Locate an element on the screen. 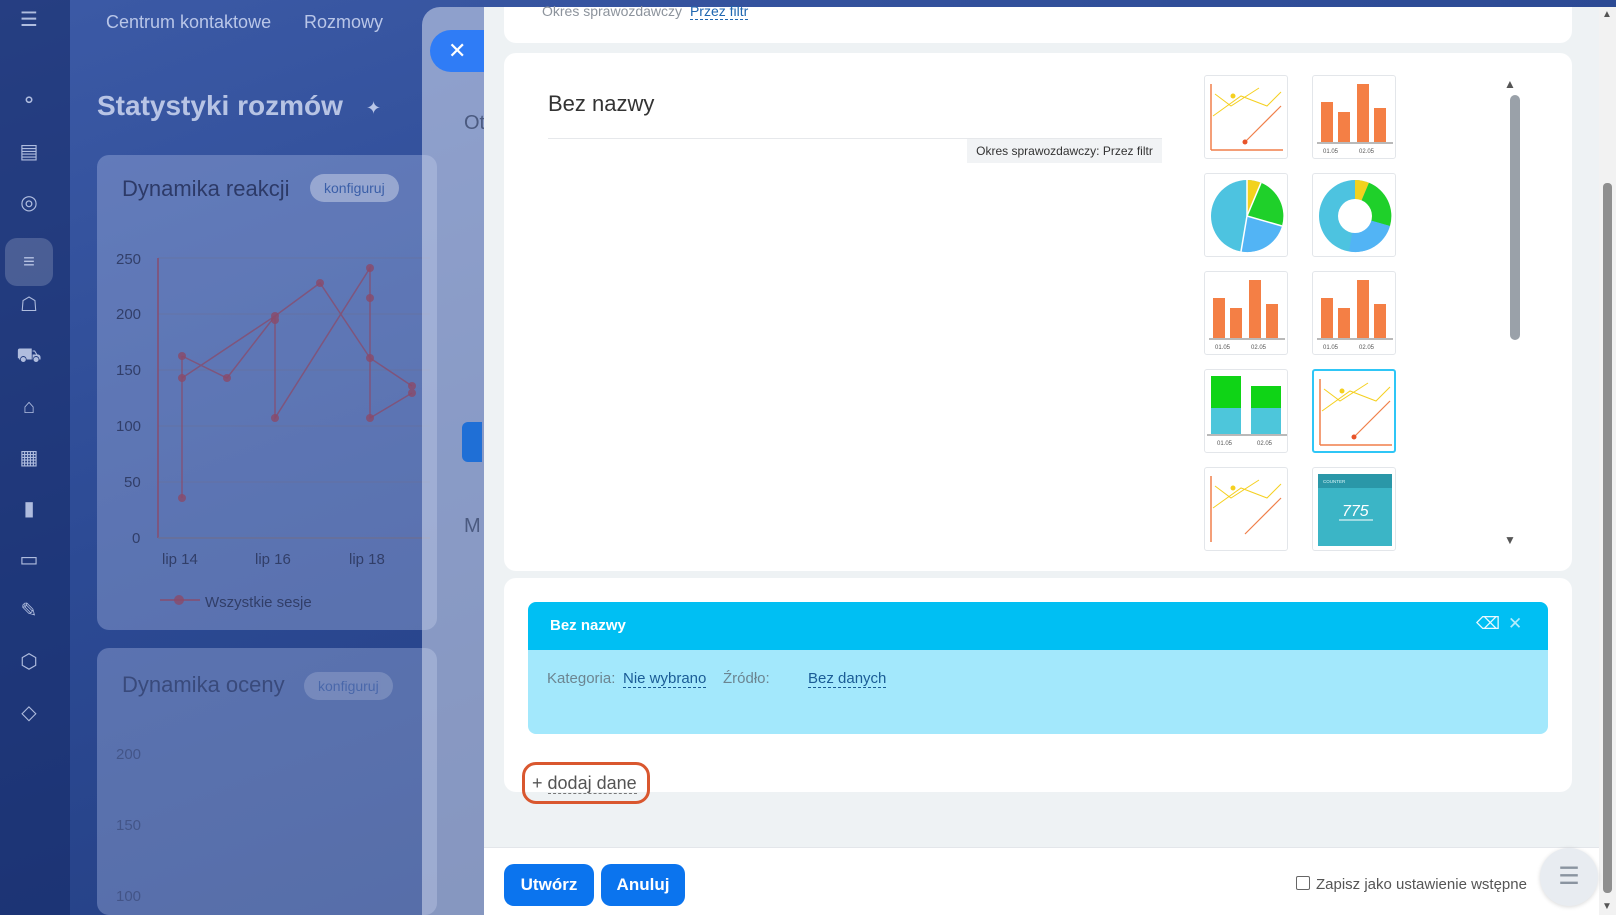 The height and width of the screenshot is (915, 1616). counter-icon: COUNTER 775 is located at coordinates (1355, 510).